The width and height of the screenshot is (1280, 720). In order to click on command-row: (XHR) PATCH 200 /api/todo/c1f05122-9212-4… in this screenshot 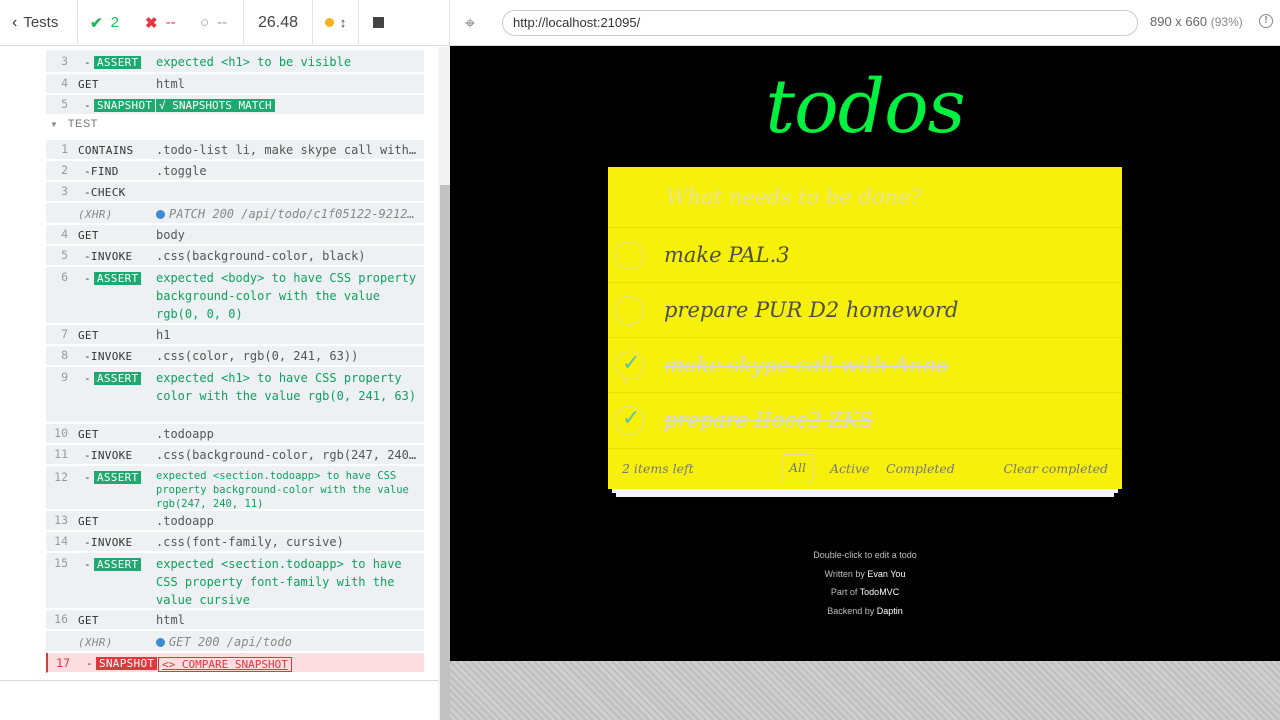, I will do `click(235, 213)`.